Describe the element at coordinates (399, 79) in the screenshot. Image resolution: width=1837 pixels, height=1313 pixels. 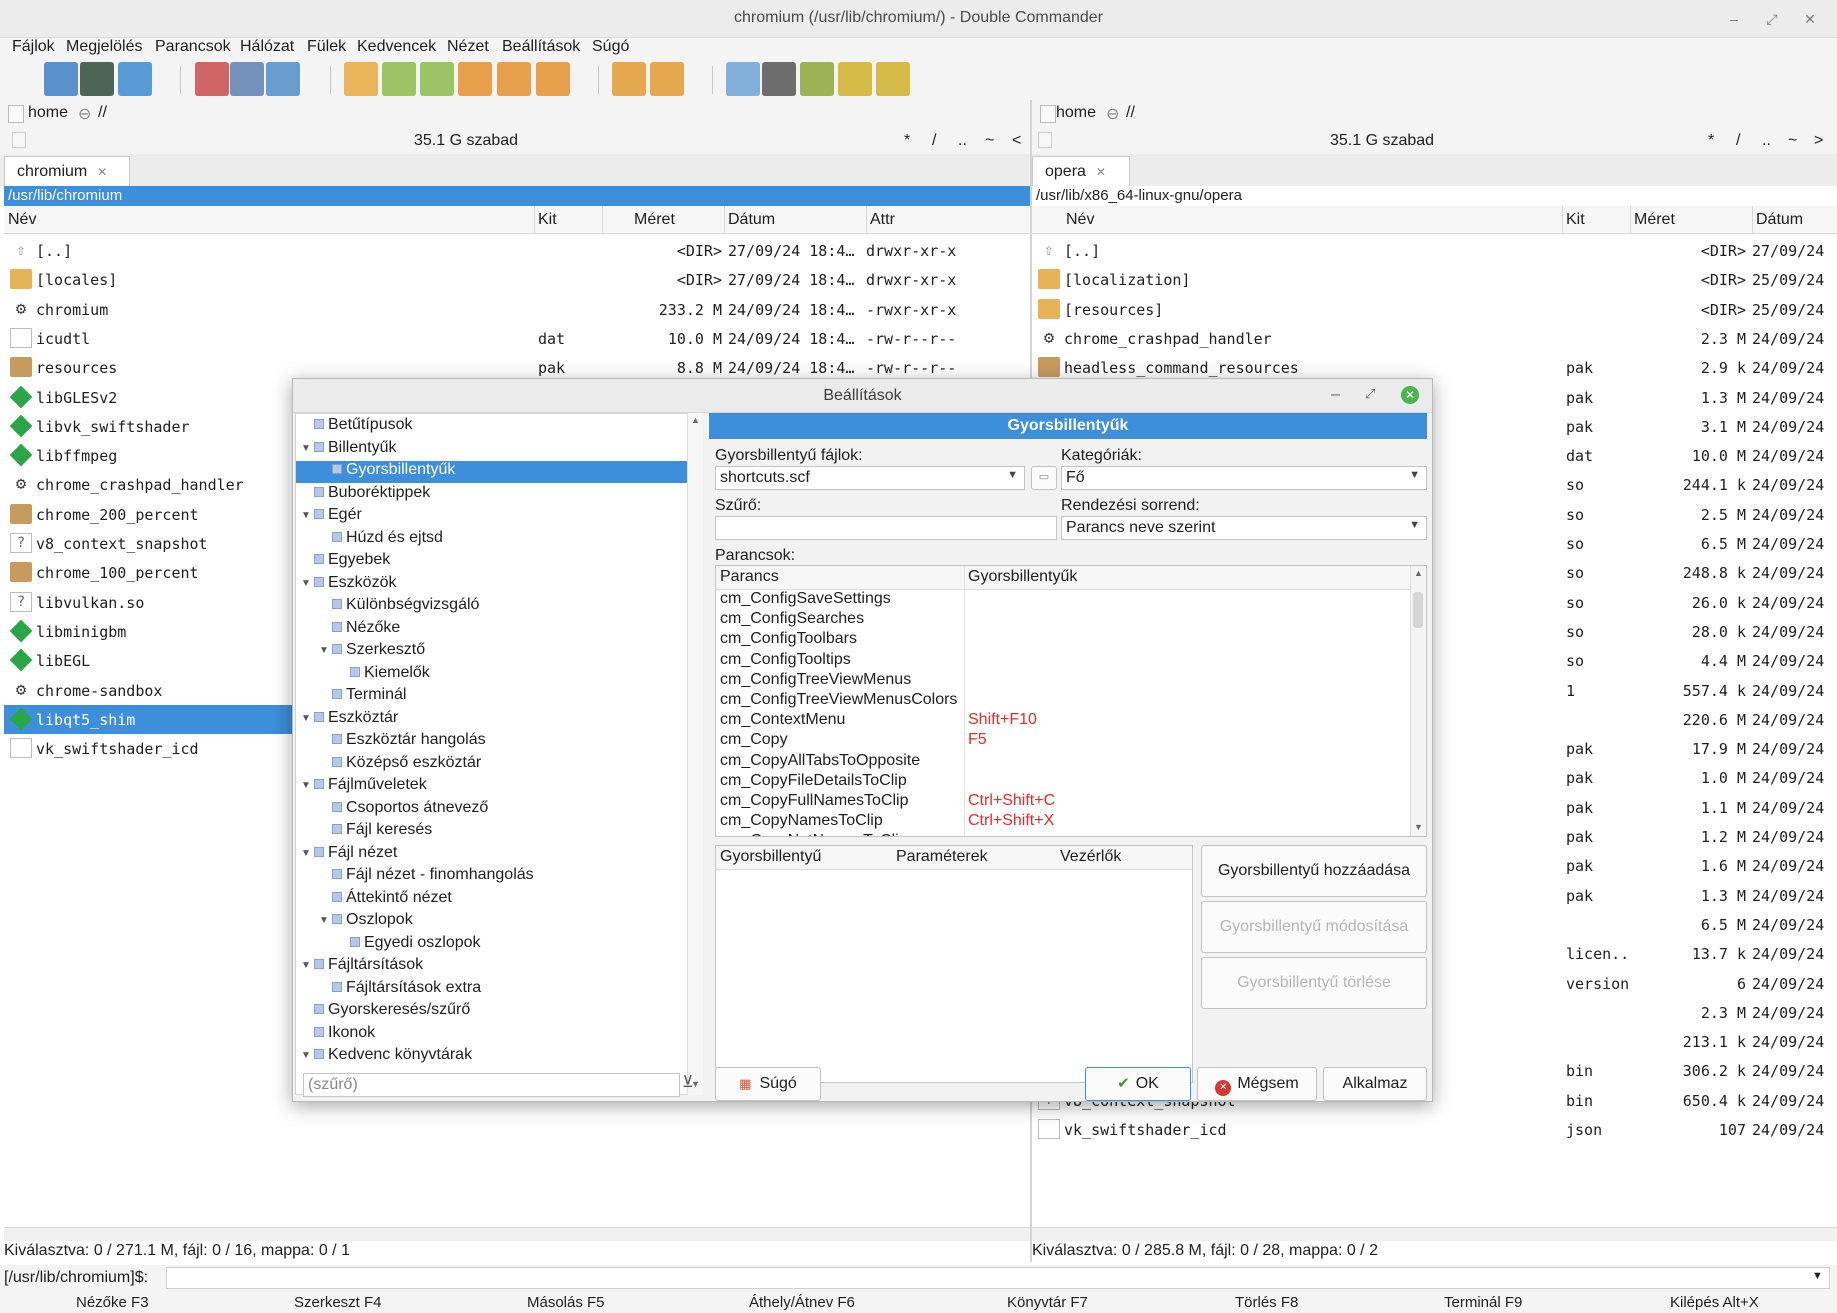
I see `copy-left-icon` at that location.